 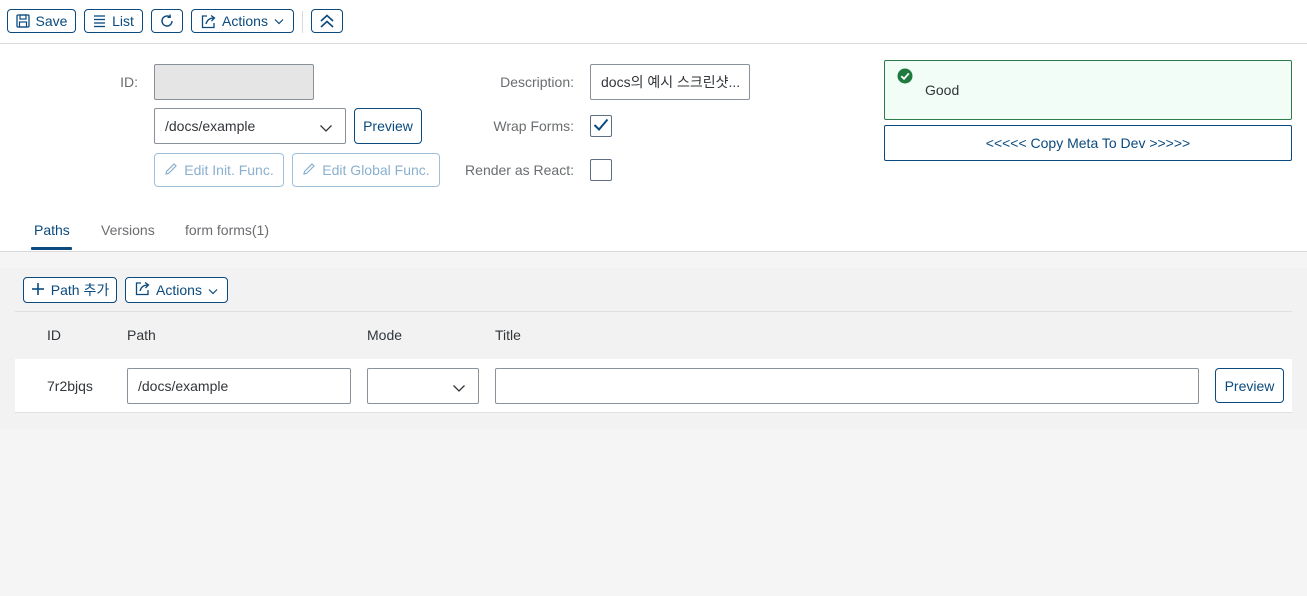 I want to click on row-preview-button: Preview, so click(x=1249, y=385).